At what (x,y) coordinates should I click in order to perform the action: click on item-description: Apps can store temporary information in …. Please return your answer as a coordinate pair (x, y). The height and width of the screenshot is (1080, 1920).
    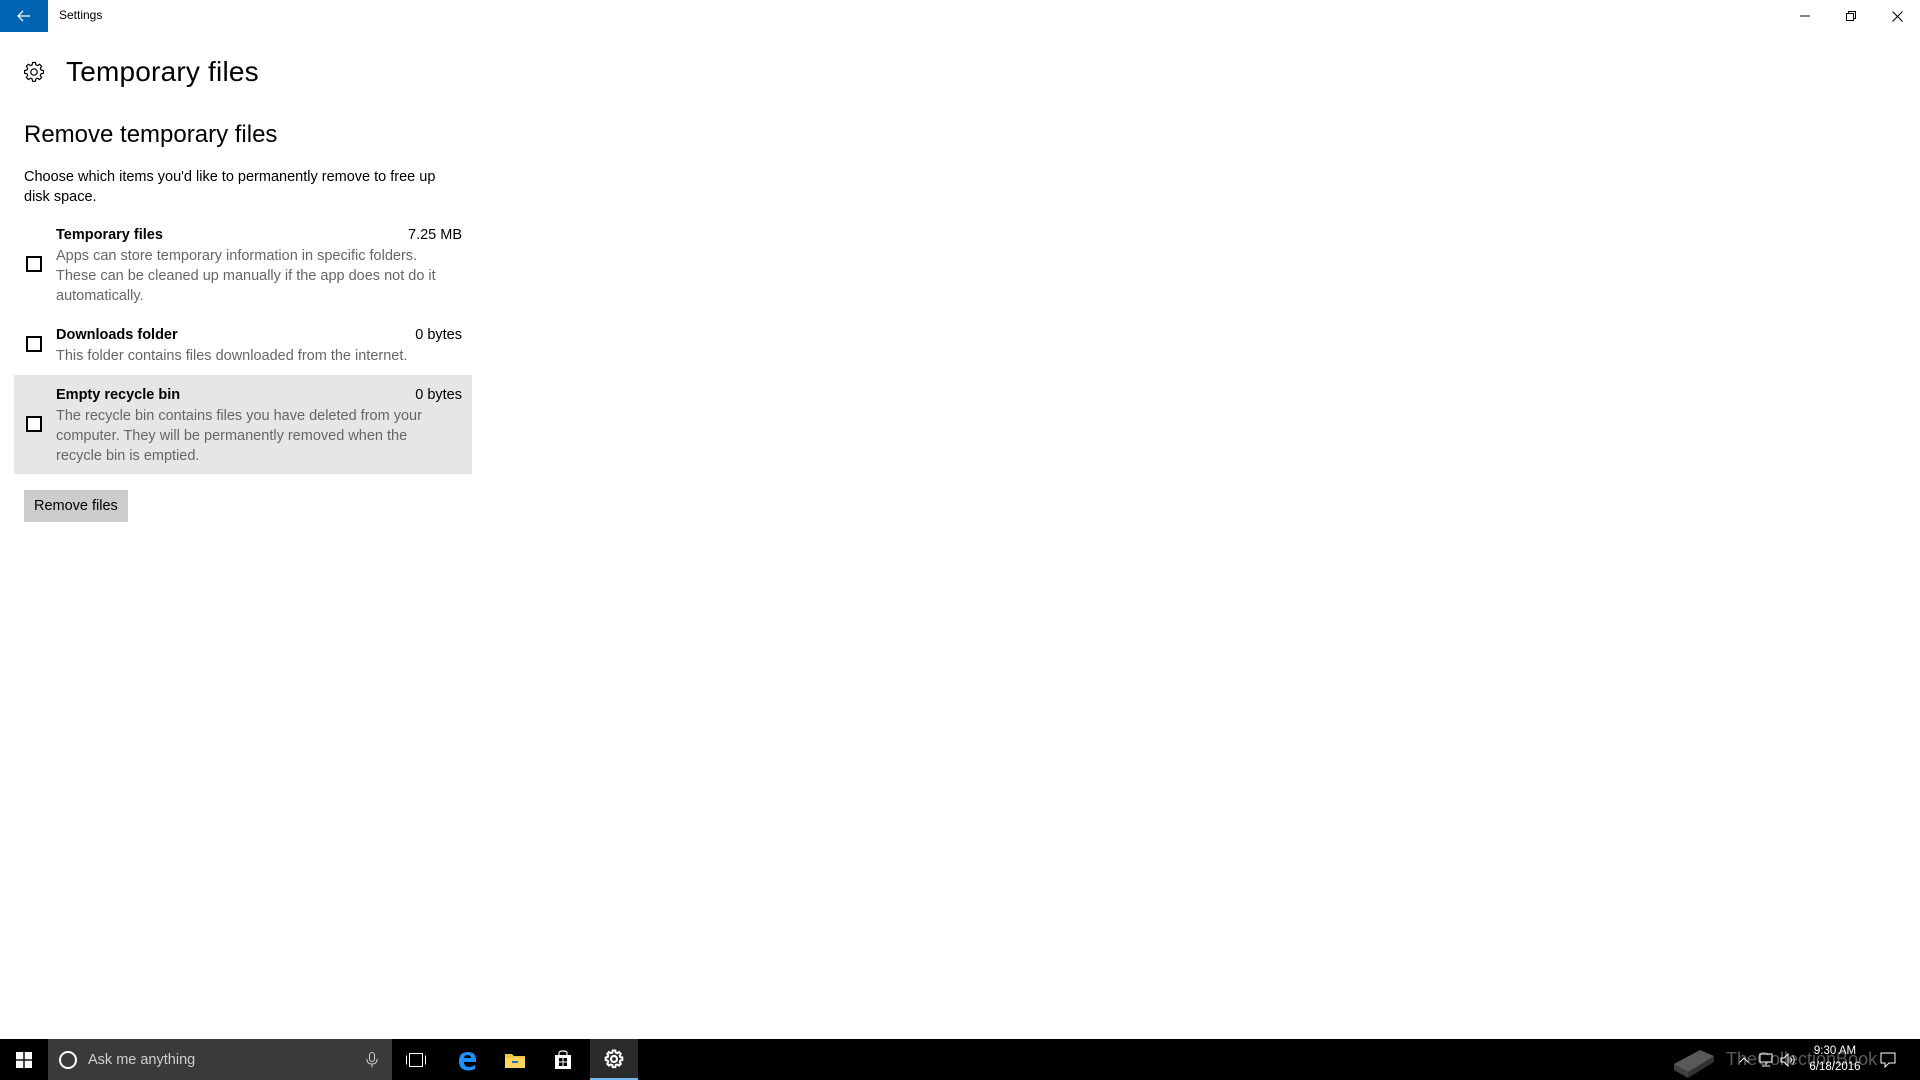
    Looking at the image, I should click on (246, 276).